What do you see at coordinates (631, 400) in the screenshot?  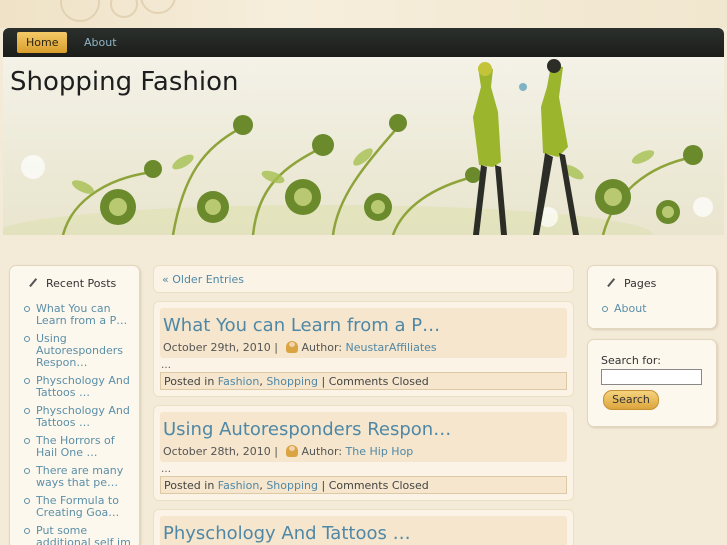 I see `search-button: Search` at bounding box center [631, 400].